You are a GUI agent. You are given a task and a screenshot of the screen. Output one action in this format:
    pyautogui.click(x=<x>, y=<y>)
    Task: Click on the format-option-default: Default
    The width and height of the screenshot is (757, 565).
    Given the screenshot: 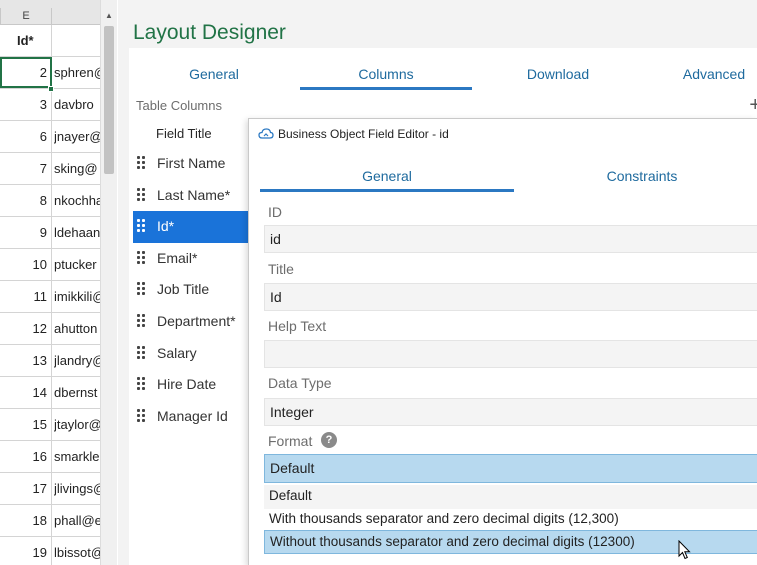 What is the action you would take?
    pyautogui.click(x=510, y=497)
    